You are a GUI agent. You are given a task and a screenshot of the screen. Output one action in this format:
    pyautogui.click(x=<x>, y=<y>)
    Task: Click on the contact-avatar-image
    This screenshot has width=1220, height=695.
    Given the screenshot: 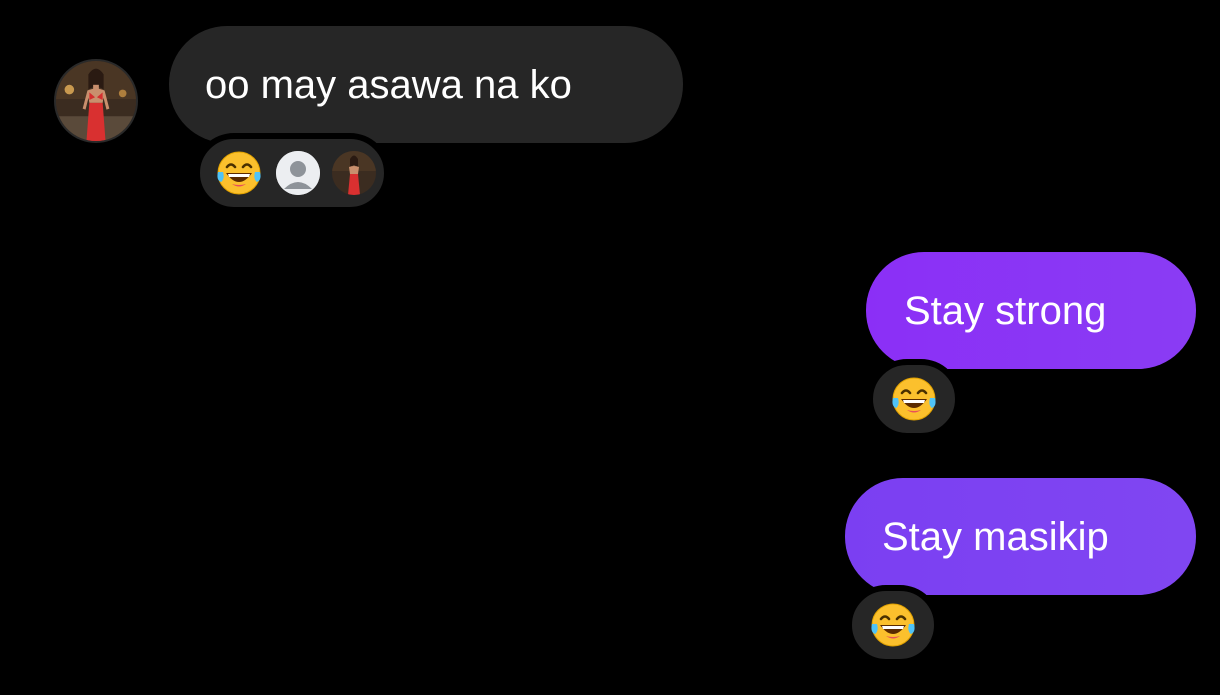 What is the action you would take?
    pyautogui.click(x=96, y=101)
    